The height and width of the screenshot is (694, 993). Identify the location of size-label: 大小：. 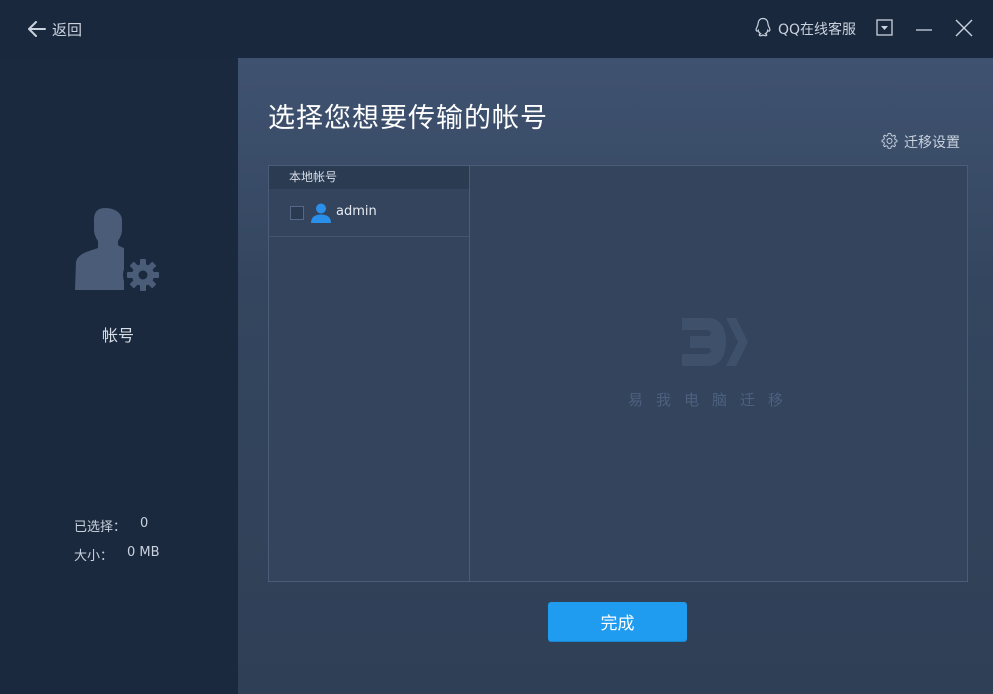
(93, 554).